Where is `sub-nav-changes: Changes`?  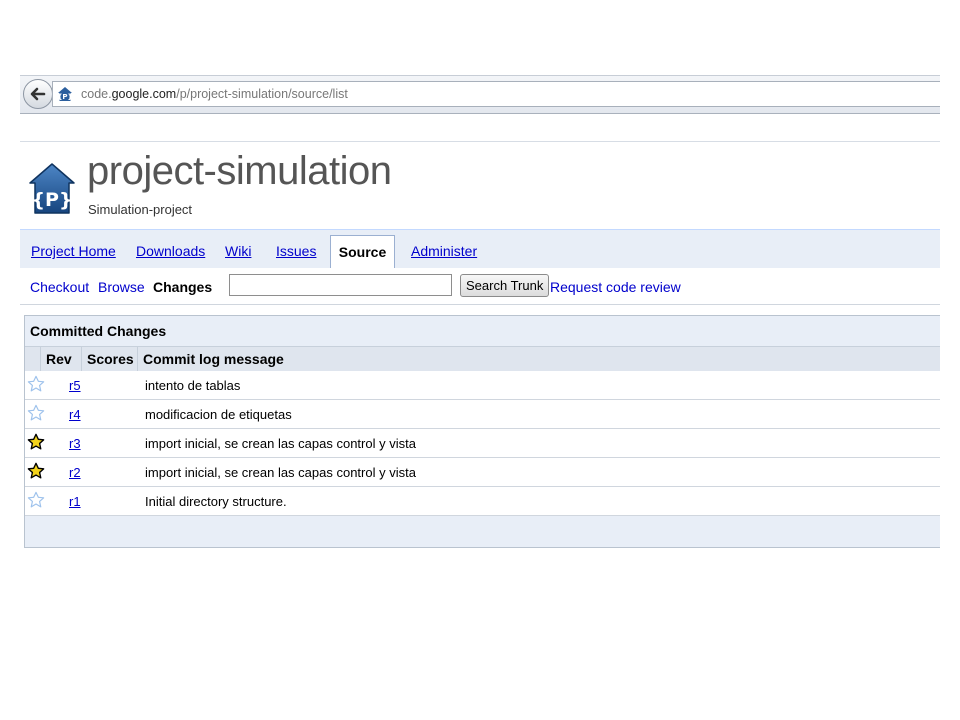 sub-nav-changes: Changes is located at coordinates (183, 287).